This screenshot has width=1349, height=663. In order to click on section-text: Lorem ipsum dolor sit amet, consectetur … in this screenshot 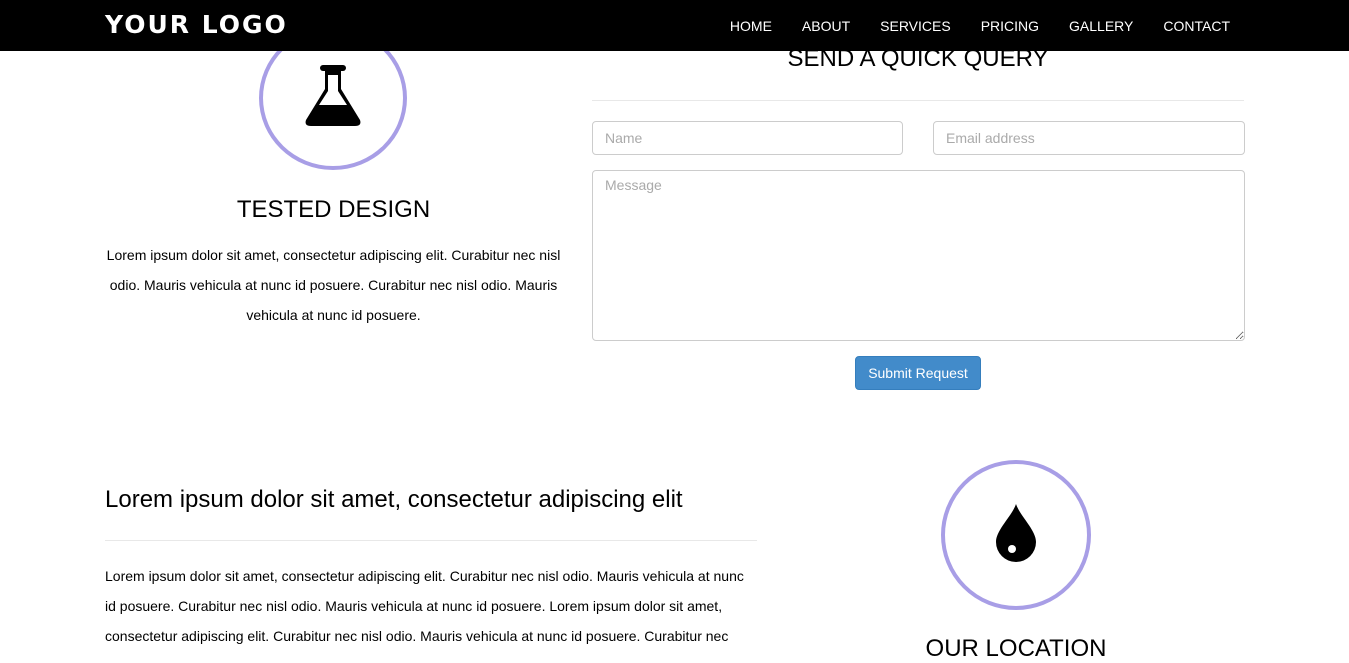, I will do `click(424, 606)`.